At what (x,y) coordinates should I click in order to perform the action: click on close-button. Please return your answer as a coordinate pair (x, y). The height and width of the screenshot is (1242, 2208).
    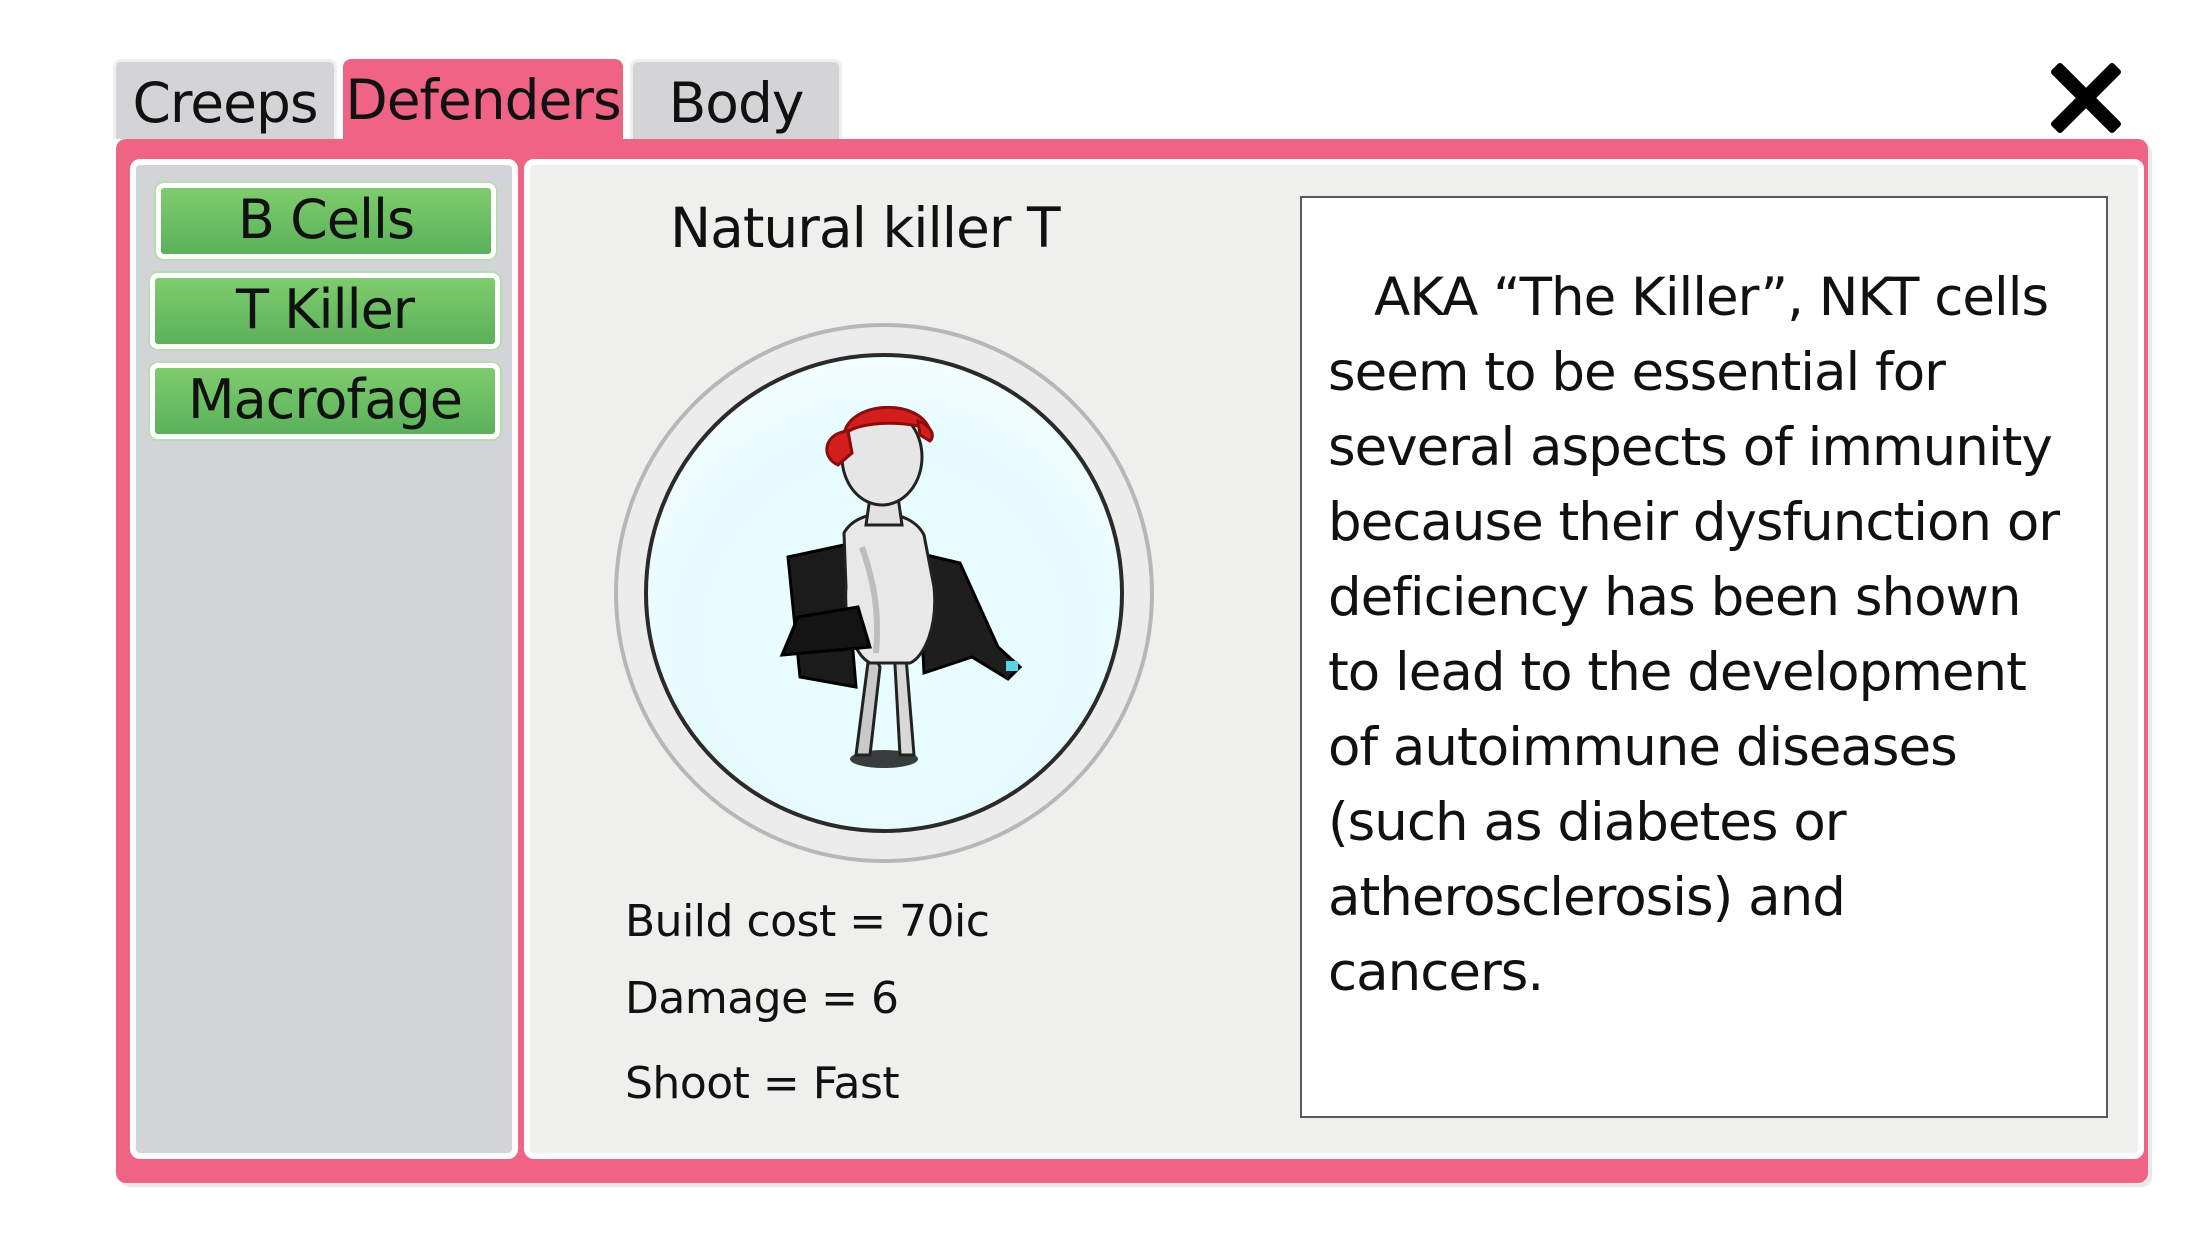
    Looking at the image, I should click on (2086, 98).